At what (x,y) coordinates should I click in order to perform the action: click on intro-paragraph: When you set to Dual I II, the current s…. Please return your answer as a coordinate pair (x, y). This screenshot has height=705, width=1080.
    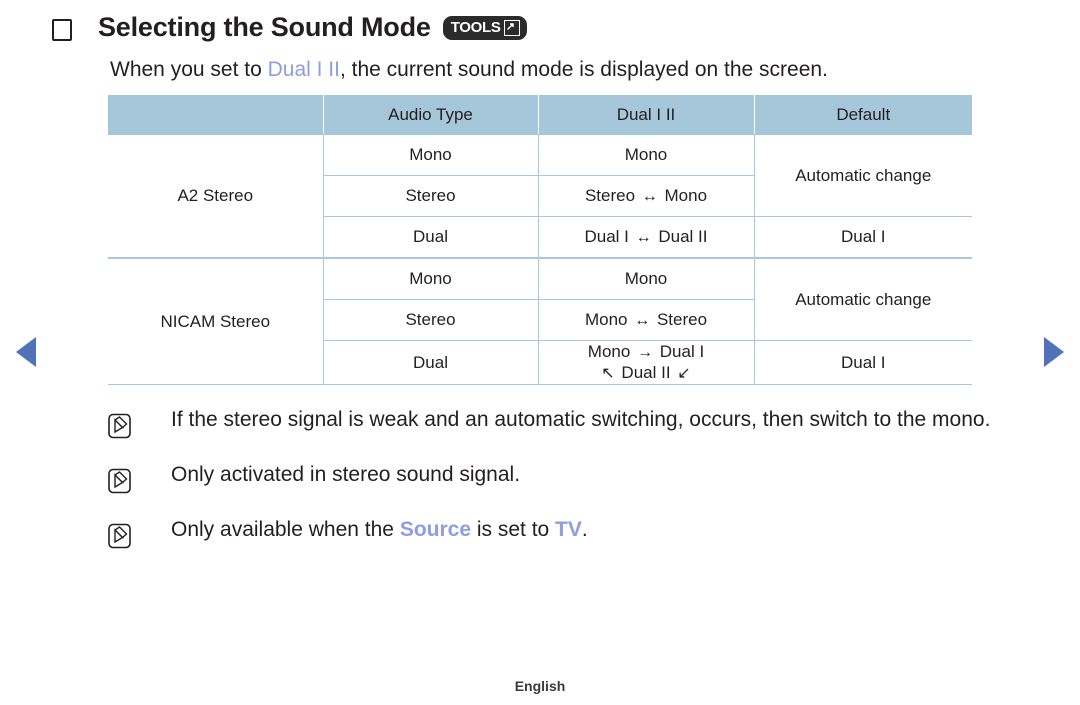
    Looking at the image, I should click on (540, 70).